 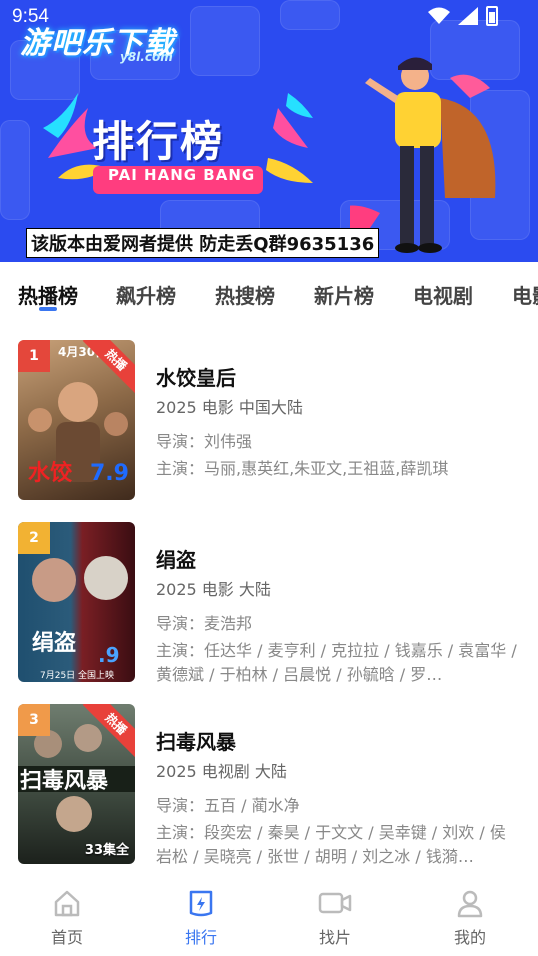 I want to click on tab-movies: 电影, so click(x=525, y=294).